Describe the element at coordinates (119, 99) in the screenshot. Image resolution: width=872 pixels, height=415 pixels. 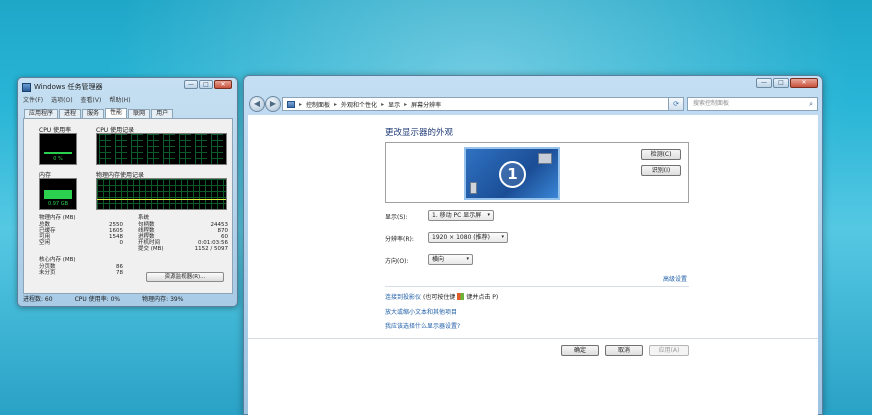
I see `menu-help: 帮助(H)` at that location.